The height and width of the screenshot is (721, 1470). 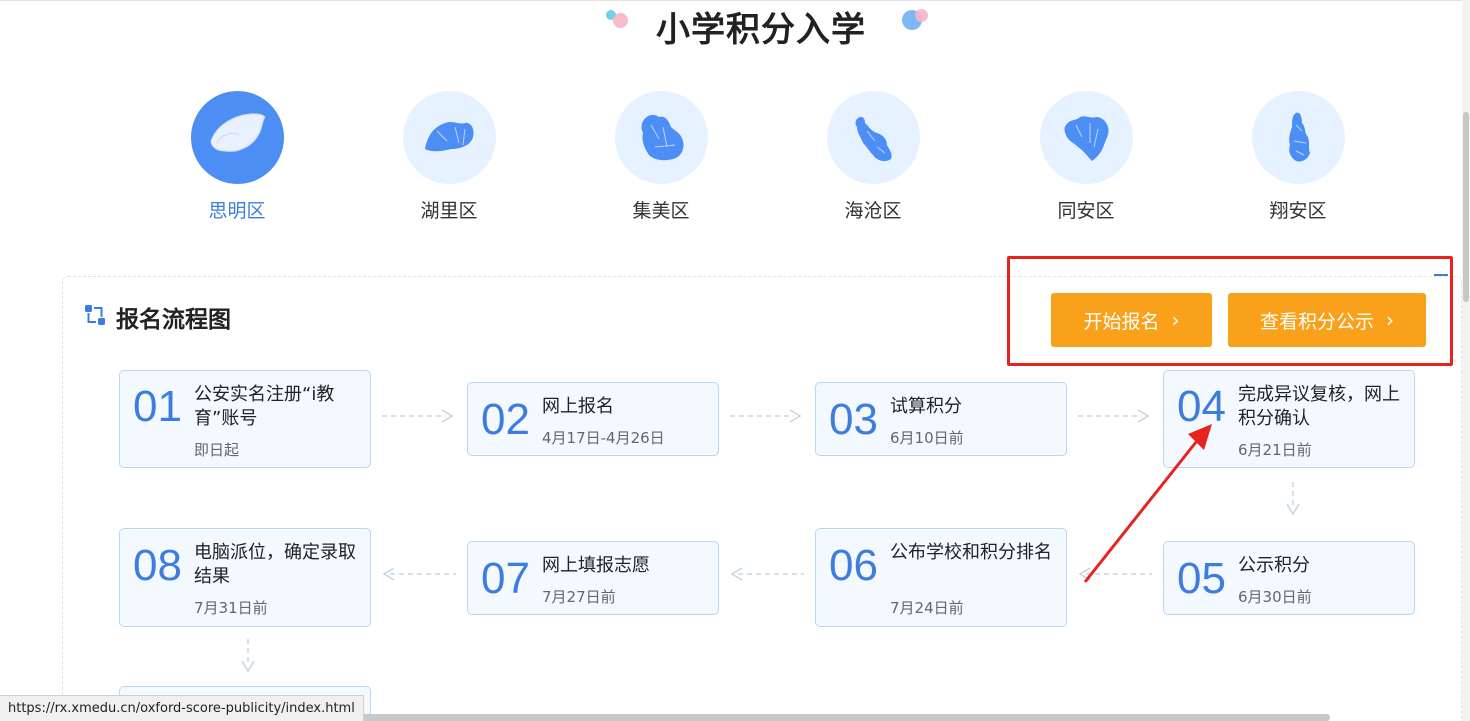 I want to click on view-score-publicity-button: 查看积分公示 ›, so click(x=1327, y=320).